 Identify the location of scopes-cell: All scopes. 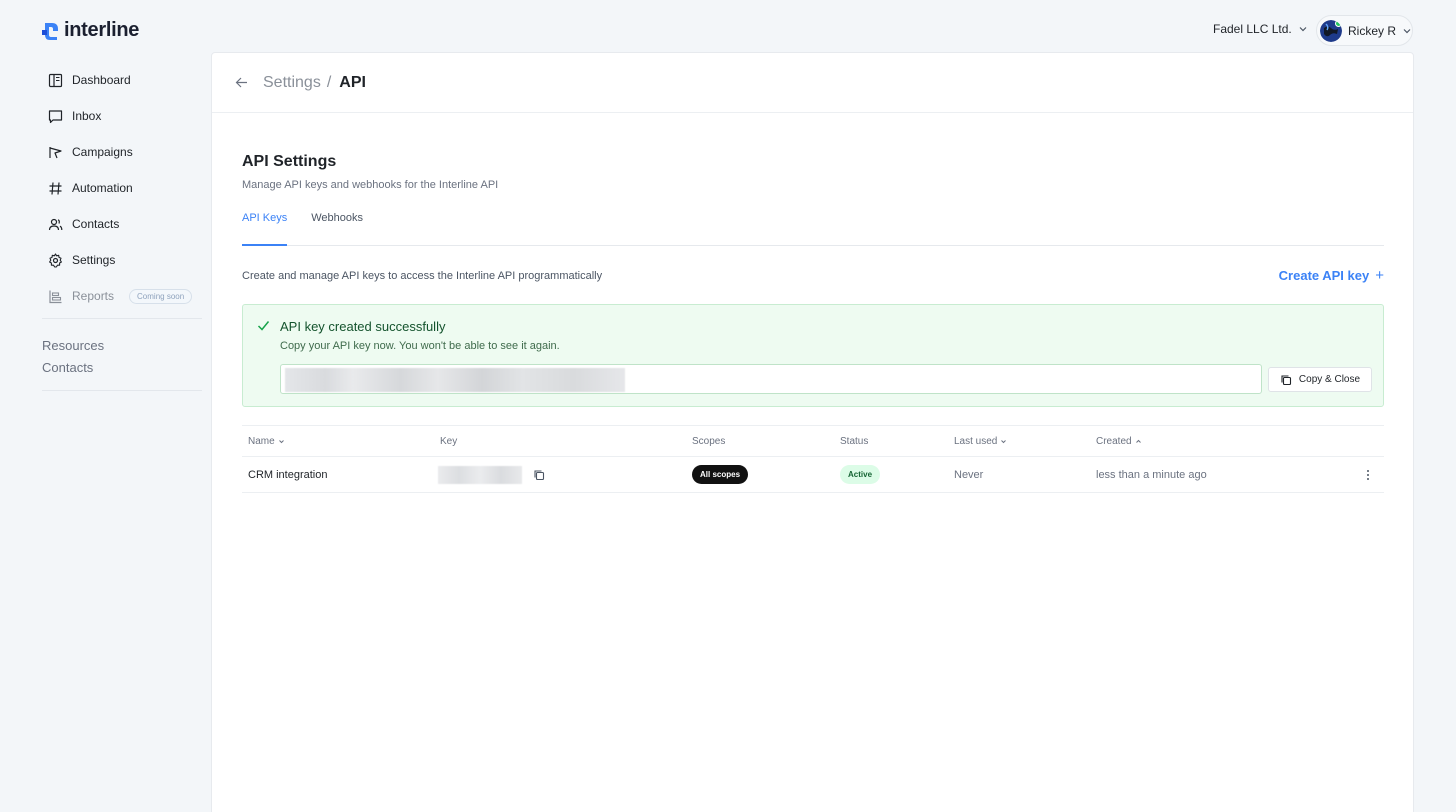
(720, 474).